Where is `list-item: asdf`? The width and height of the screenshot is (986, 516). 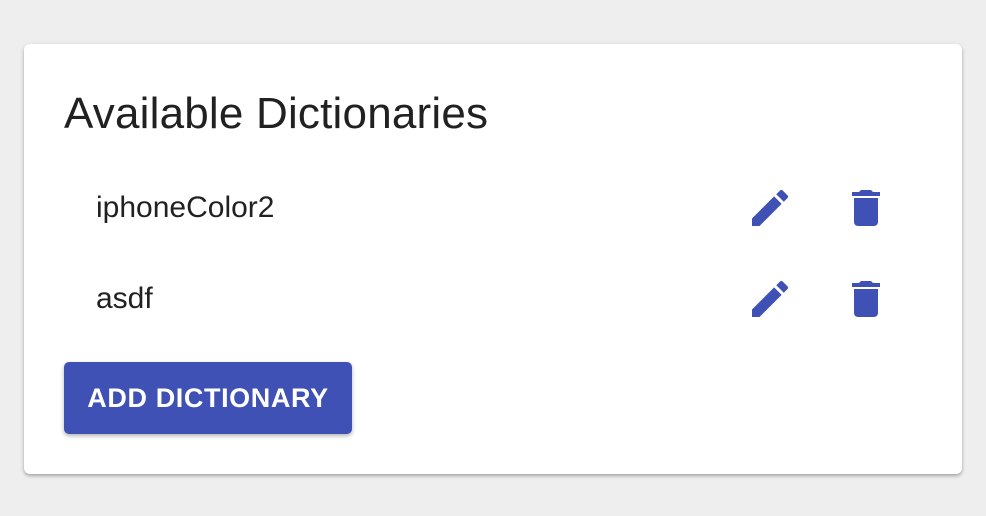
list-item: asdf is located at coordinates (493, 299).